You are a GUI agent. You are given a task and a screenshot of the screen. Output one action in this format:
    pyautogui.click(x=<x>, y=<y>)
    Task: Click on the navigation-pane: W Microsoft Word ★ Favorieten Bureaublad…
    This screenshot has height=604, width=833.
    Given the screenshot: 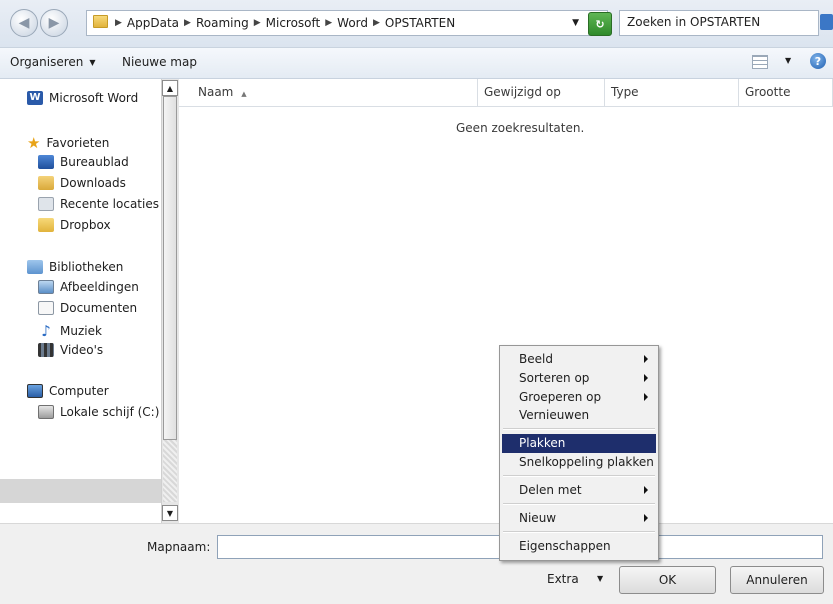 What is the action you would take?
    pyautogui.click(x=80, y=301)
    